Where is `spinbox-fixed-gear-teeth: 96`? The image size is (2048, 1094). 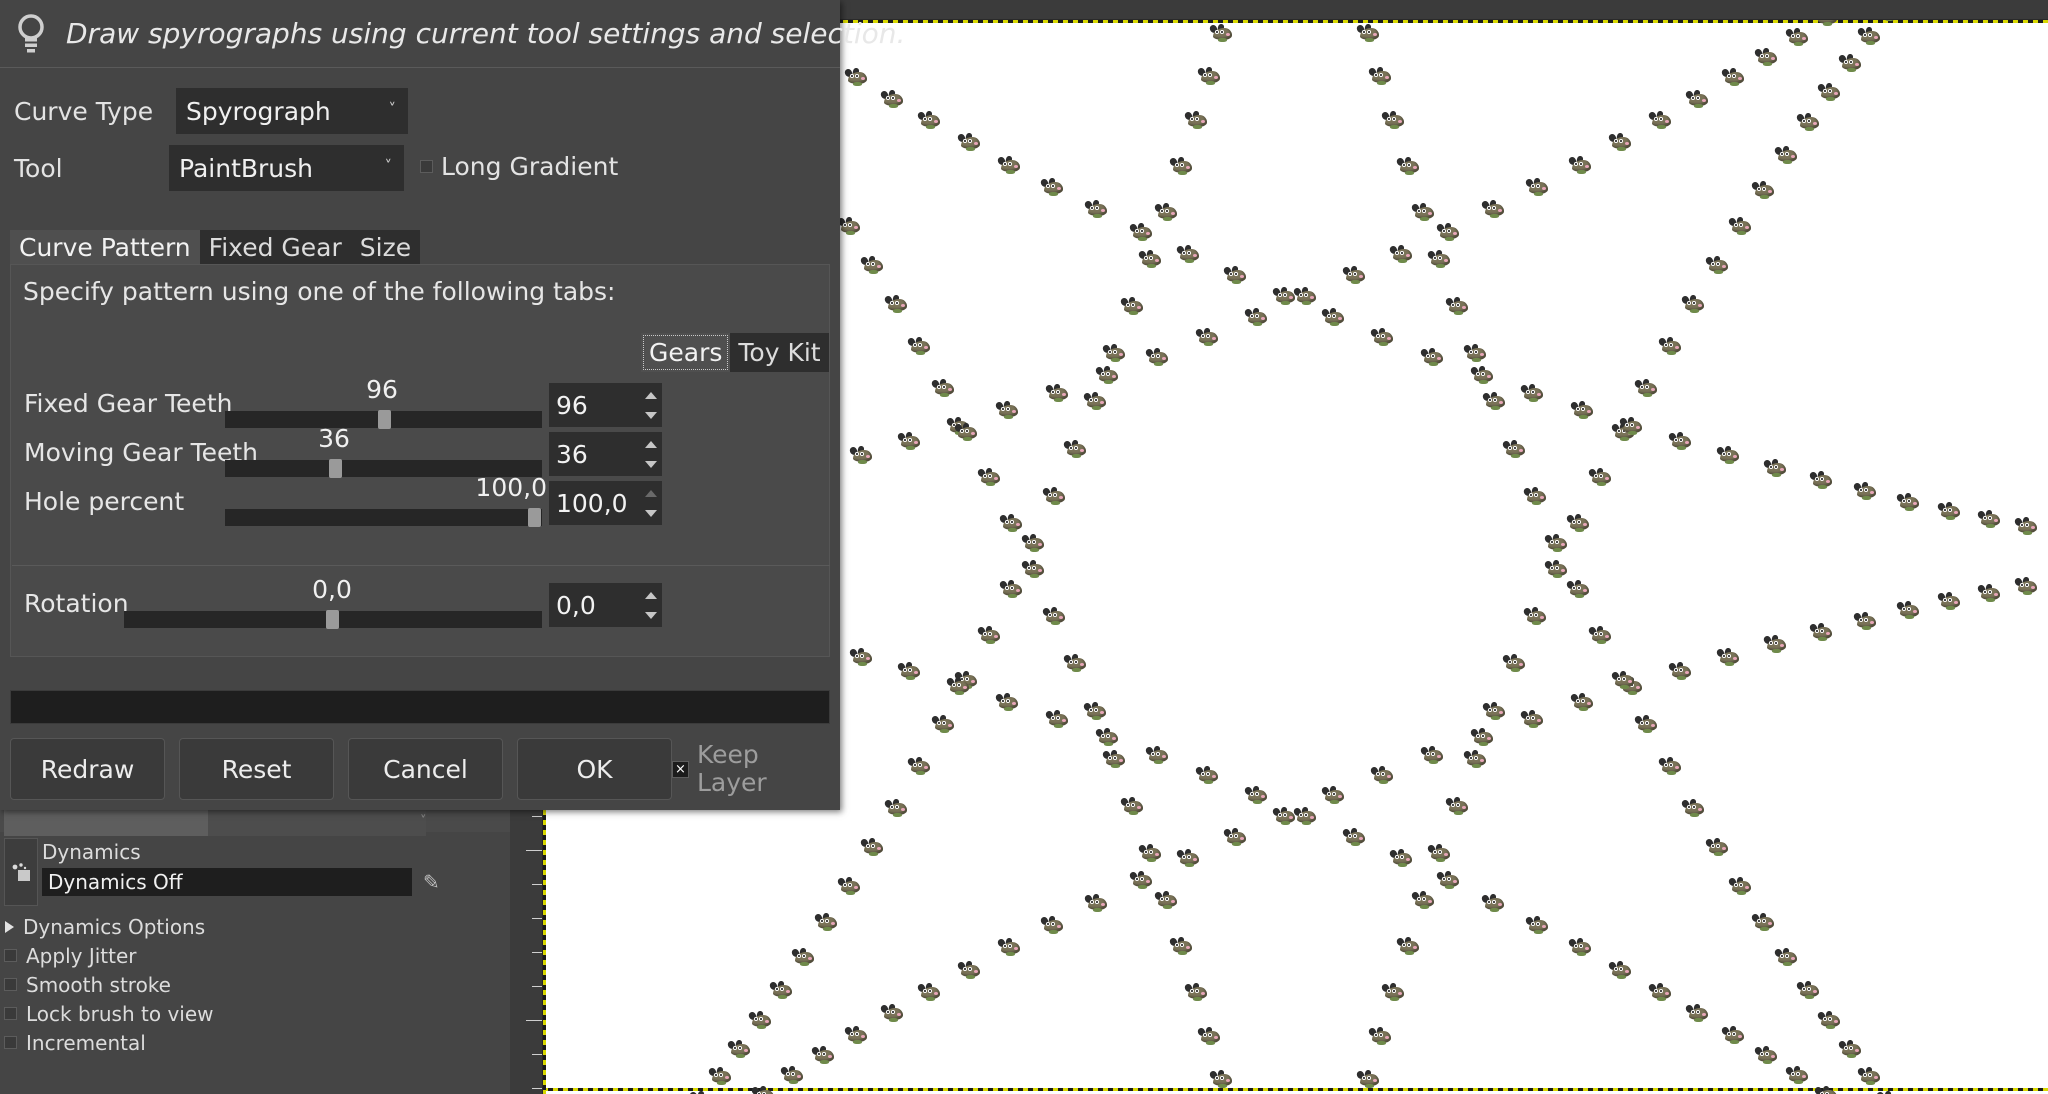
spinbox-fixed-gear-teeth: 96 is located at coordinates (605, 405).